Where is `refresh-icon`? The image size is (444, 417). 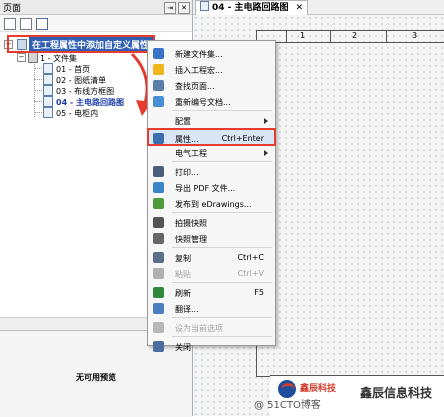 refresh-icon is located at coordinates (158, 292).